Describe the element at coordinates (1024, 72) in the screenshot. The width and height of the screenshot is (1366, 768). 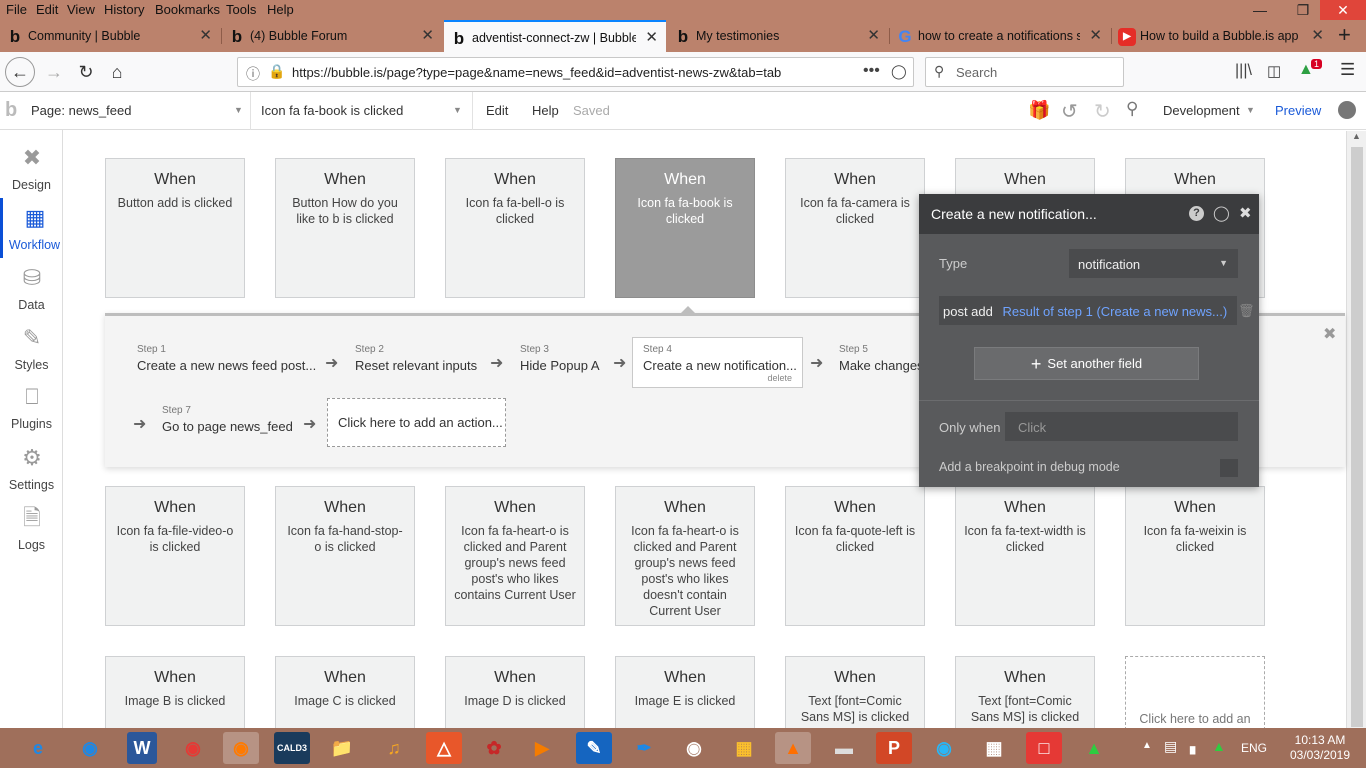
I see `search-bar: ⚲ Search` at that location.